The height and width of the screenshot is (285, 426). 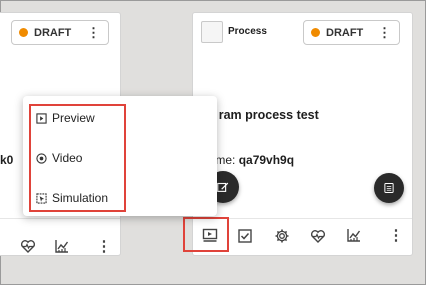 What do you see at coordinates (206, 234) in the screenshot?
I see `preview-button-highlight` at bounding box center [206, 234].